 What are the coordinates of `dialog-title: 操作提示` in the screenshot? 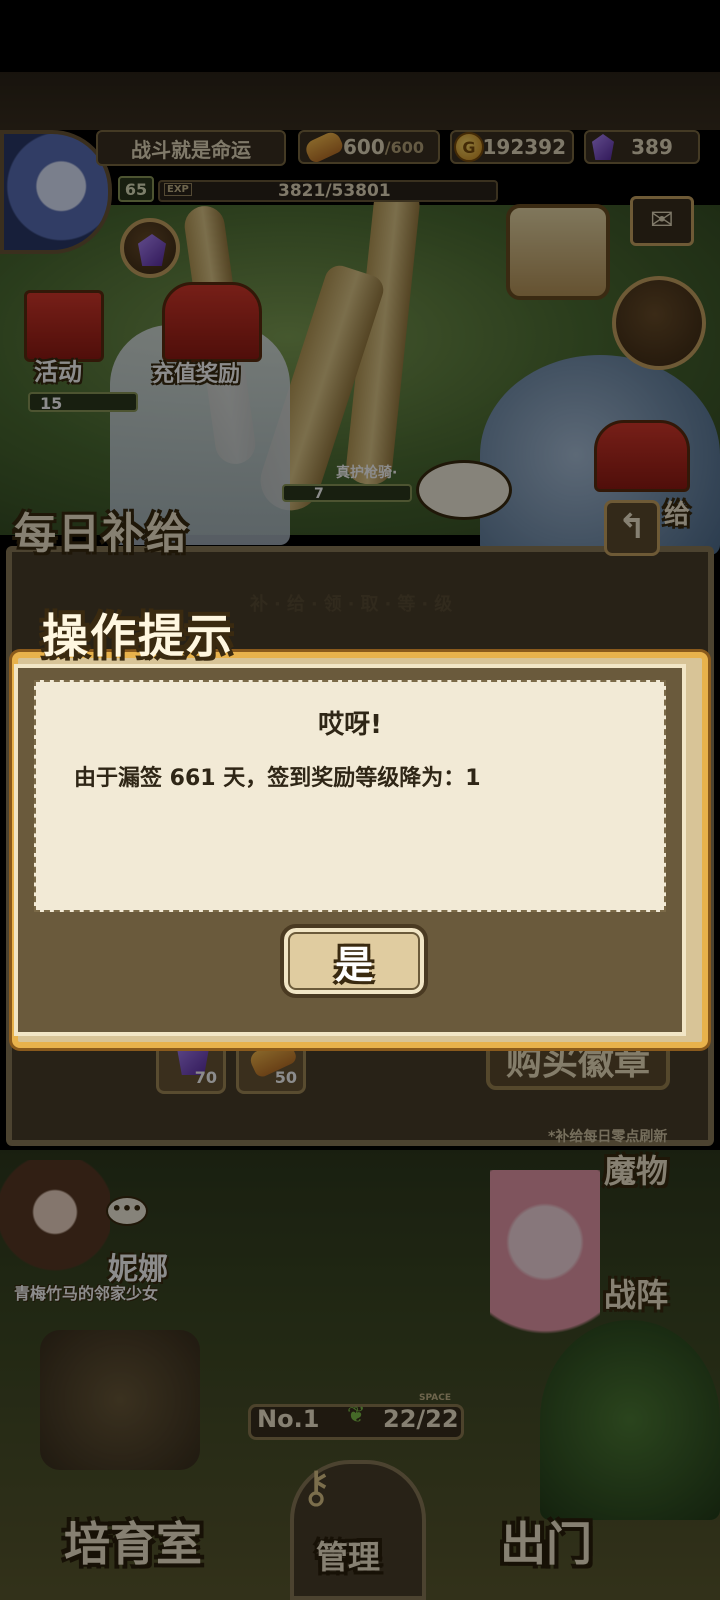 It's located at (138, 636).